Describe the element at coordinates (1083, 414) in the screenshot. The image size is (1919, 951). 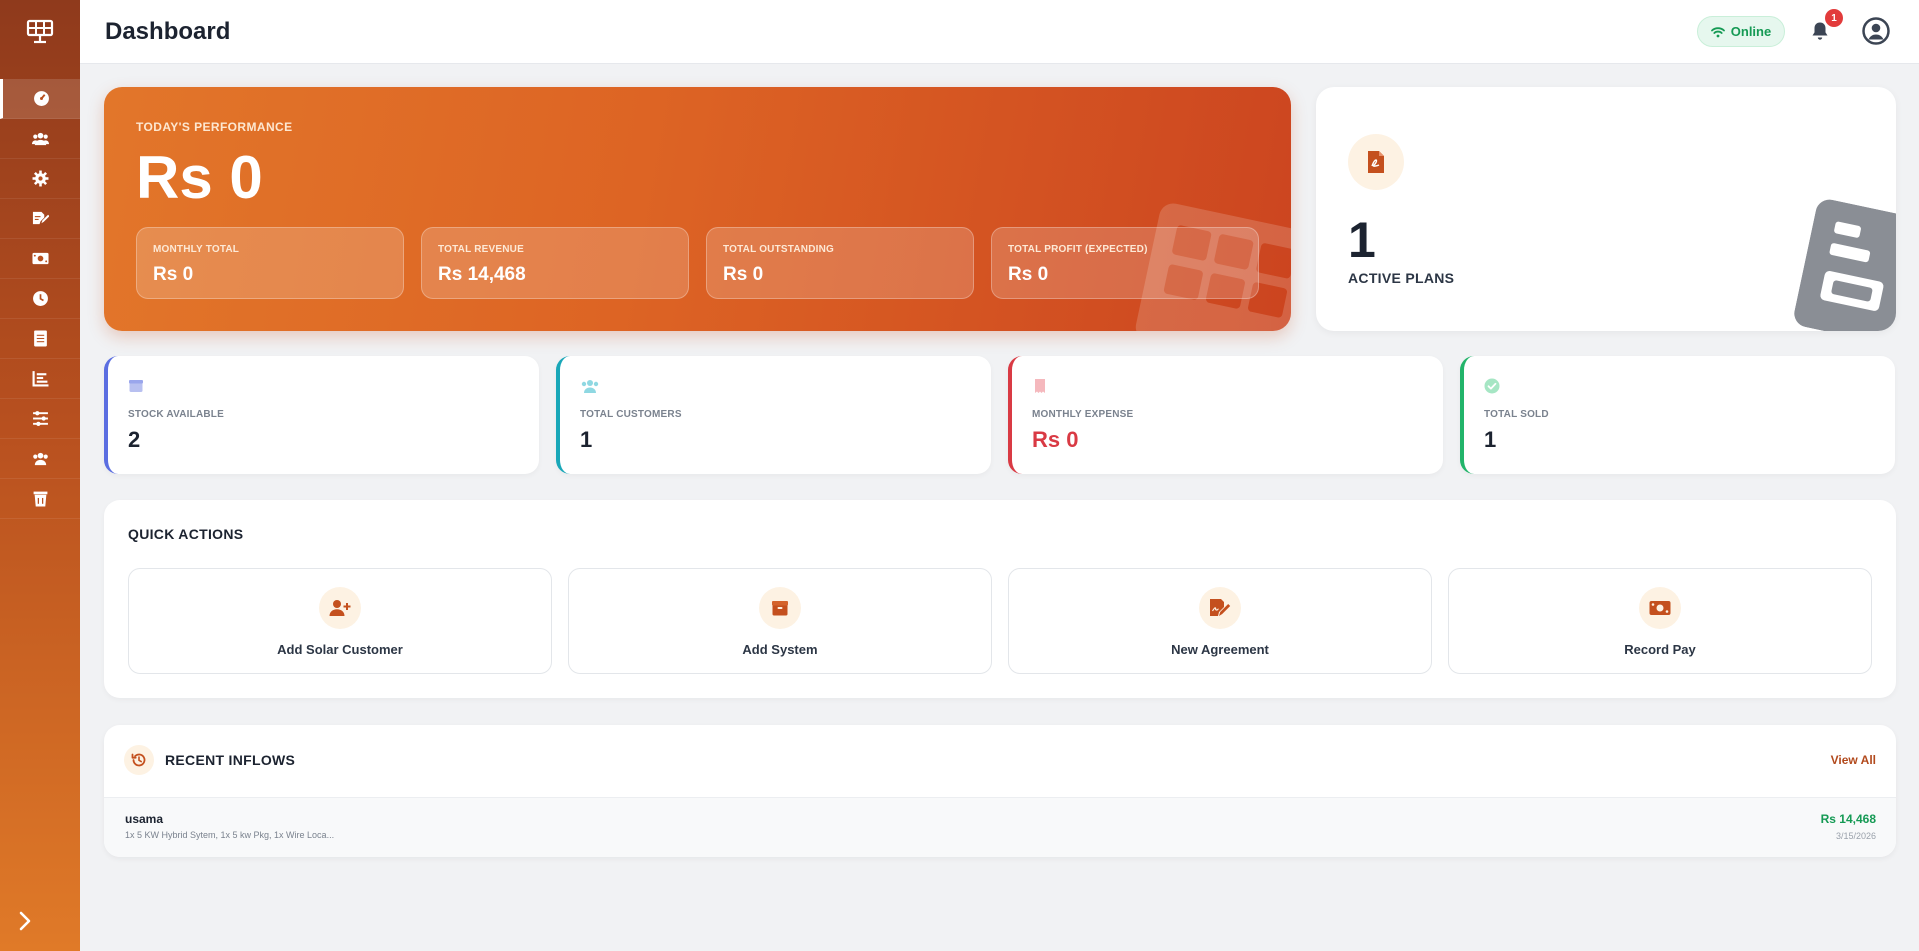
I see `stat-label: MONTHLY EXPENSE` at that location.